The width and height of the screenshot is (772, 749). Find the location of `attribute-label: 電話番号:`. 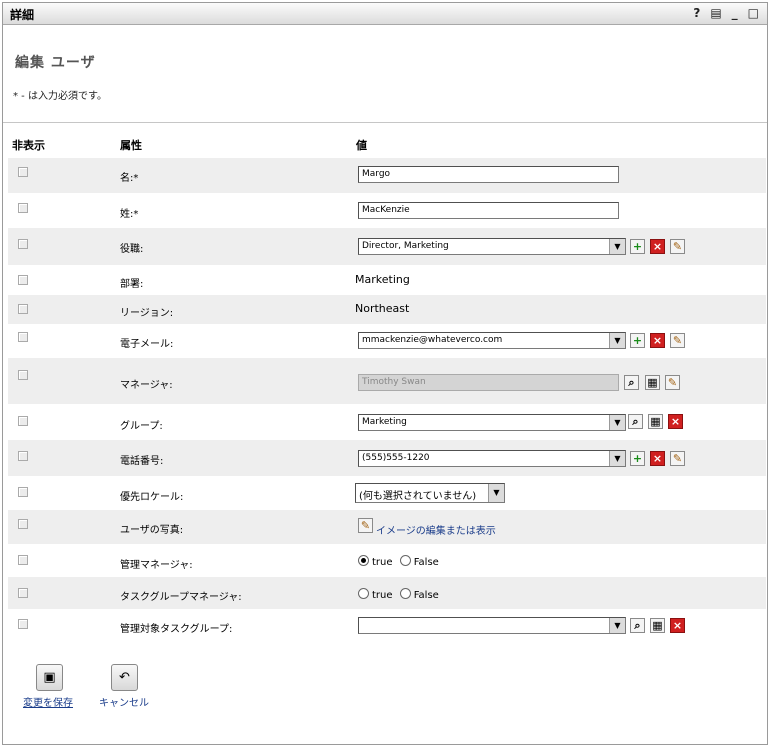

attribute-label: 電話番号: is located at coordinates (142, 461).